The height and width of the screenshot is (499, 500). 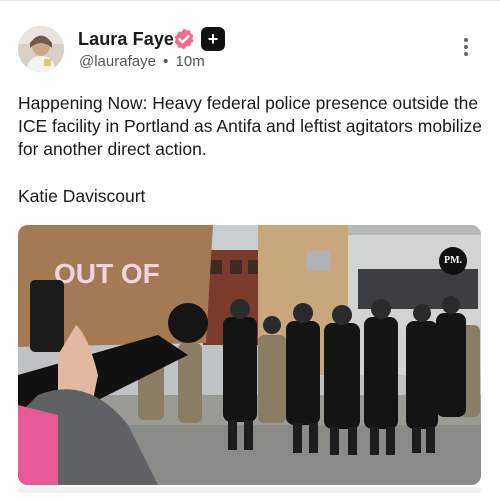 I want to click on horizontal-scrollbar, so click(x=249, y=490).